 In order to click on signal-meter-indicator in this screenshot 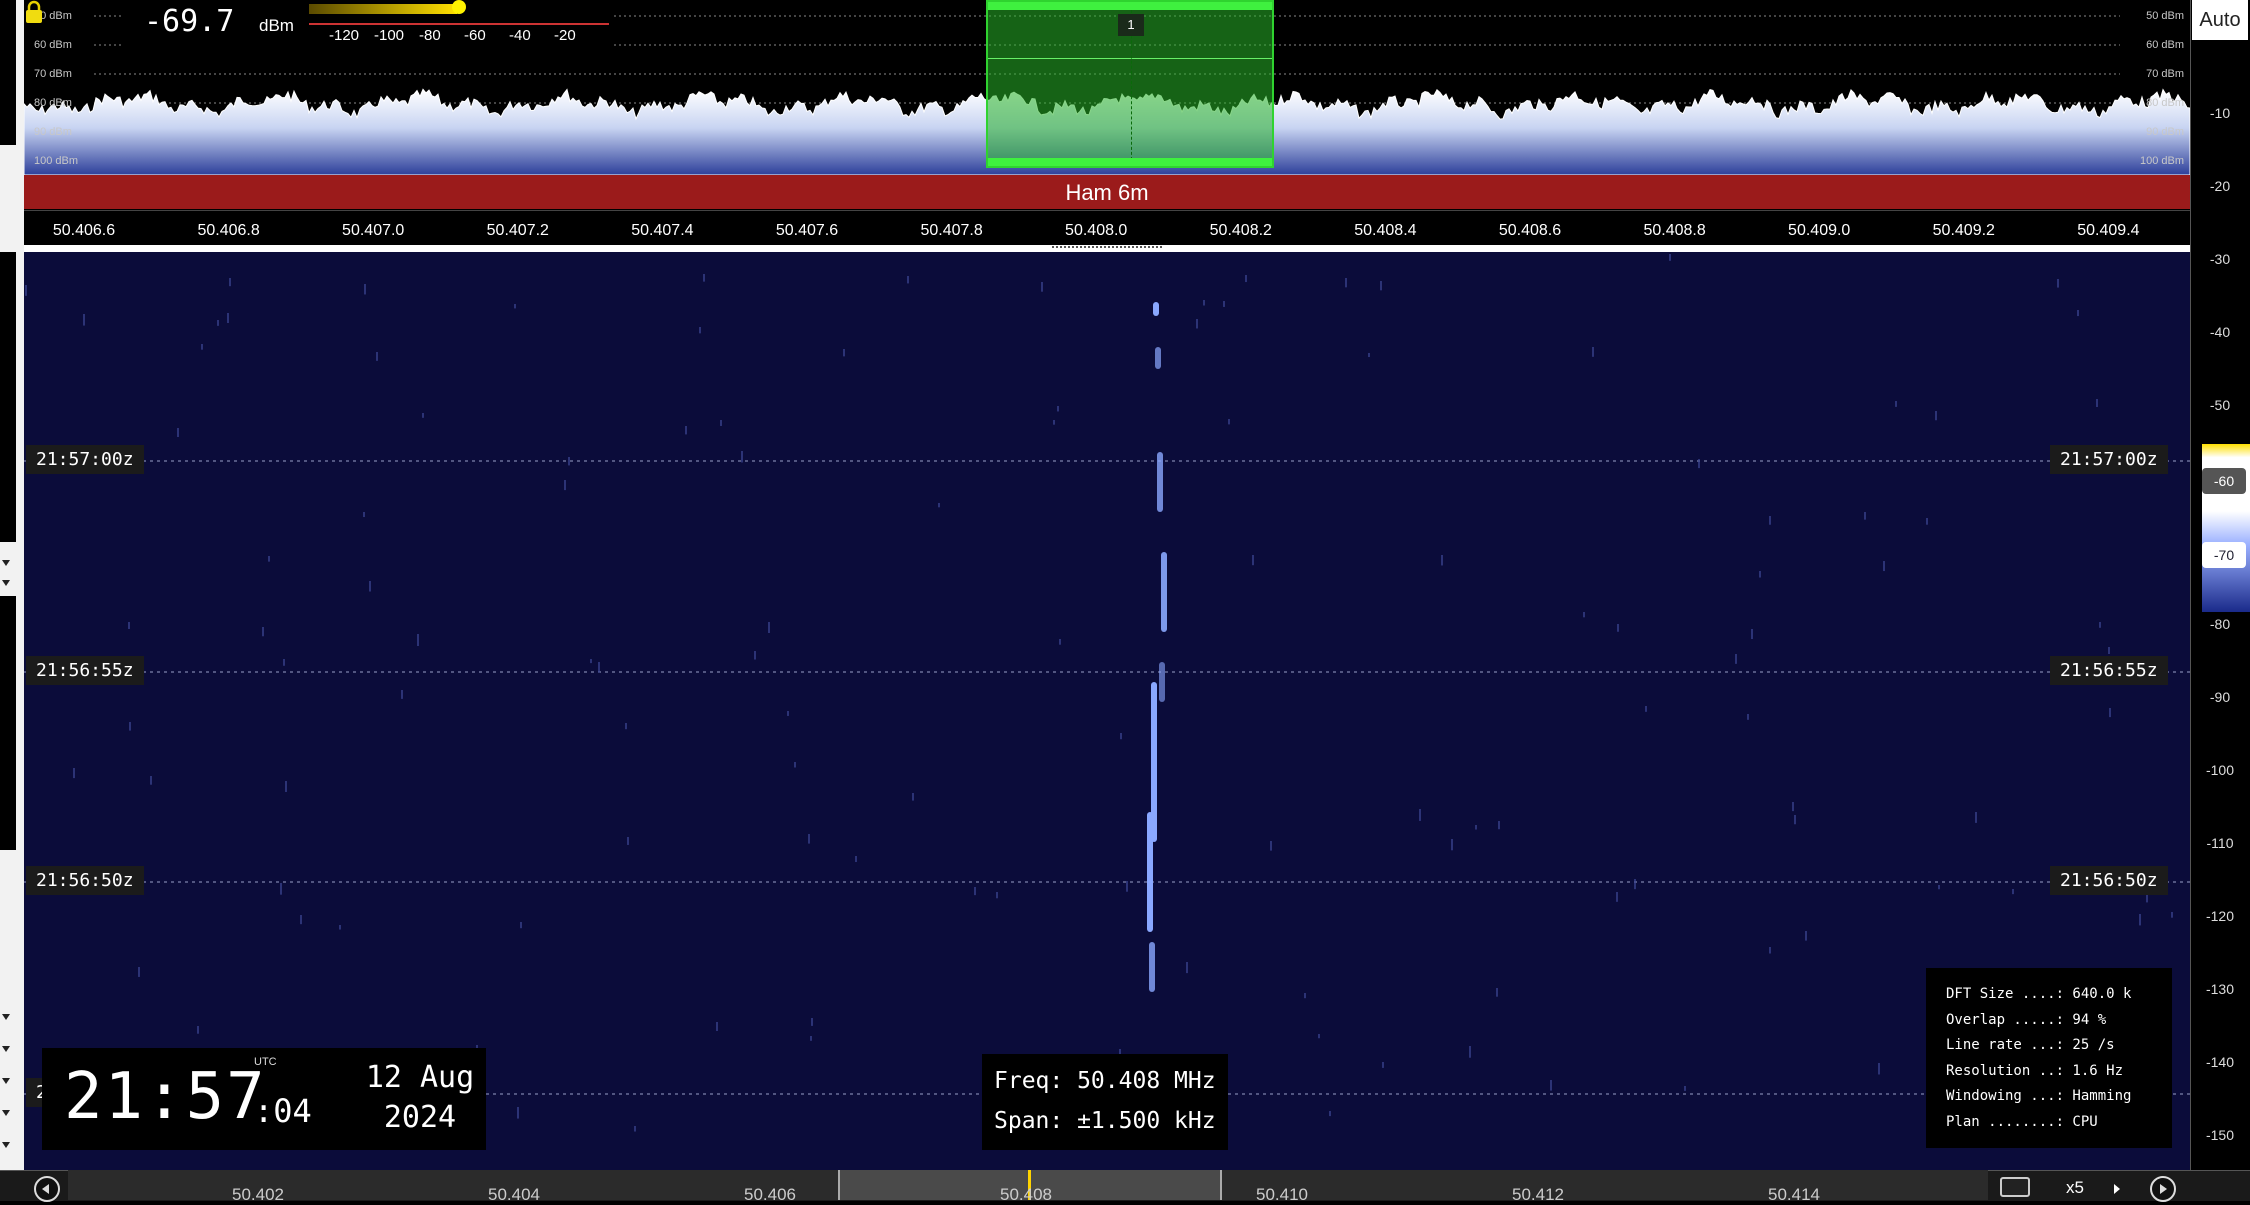, I will do `click(459, 7)`.